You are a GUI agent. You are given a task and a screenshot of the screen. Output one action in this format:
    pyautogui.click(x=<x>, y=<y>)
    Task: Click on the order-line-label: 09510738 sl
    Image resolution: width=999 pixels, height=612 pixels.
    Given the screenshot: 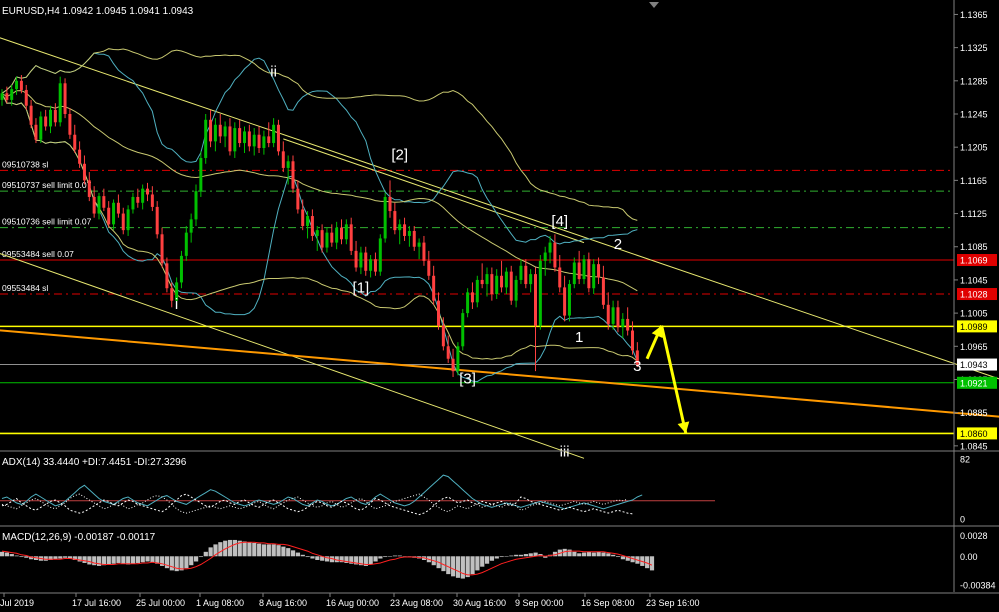 What is the action you would take?
    pyautogui.click(x=25, y=164)
    